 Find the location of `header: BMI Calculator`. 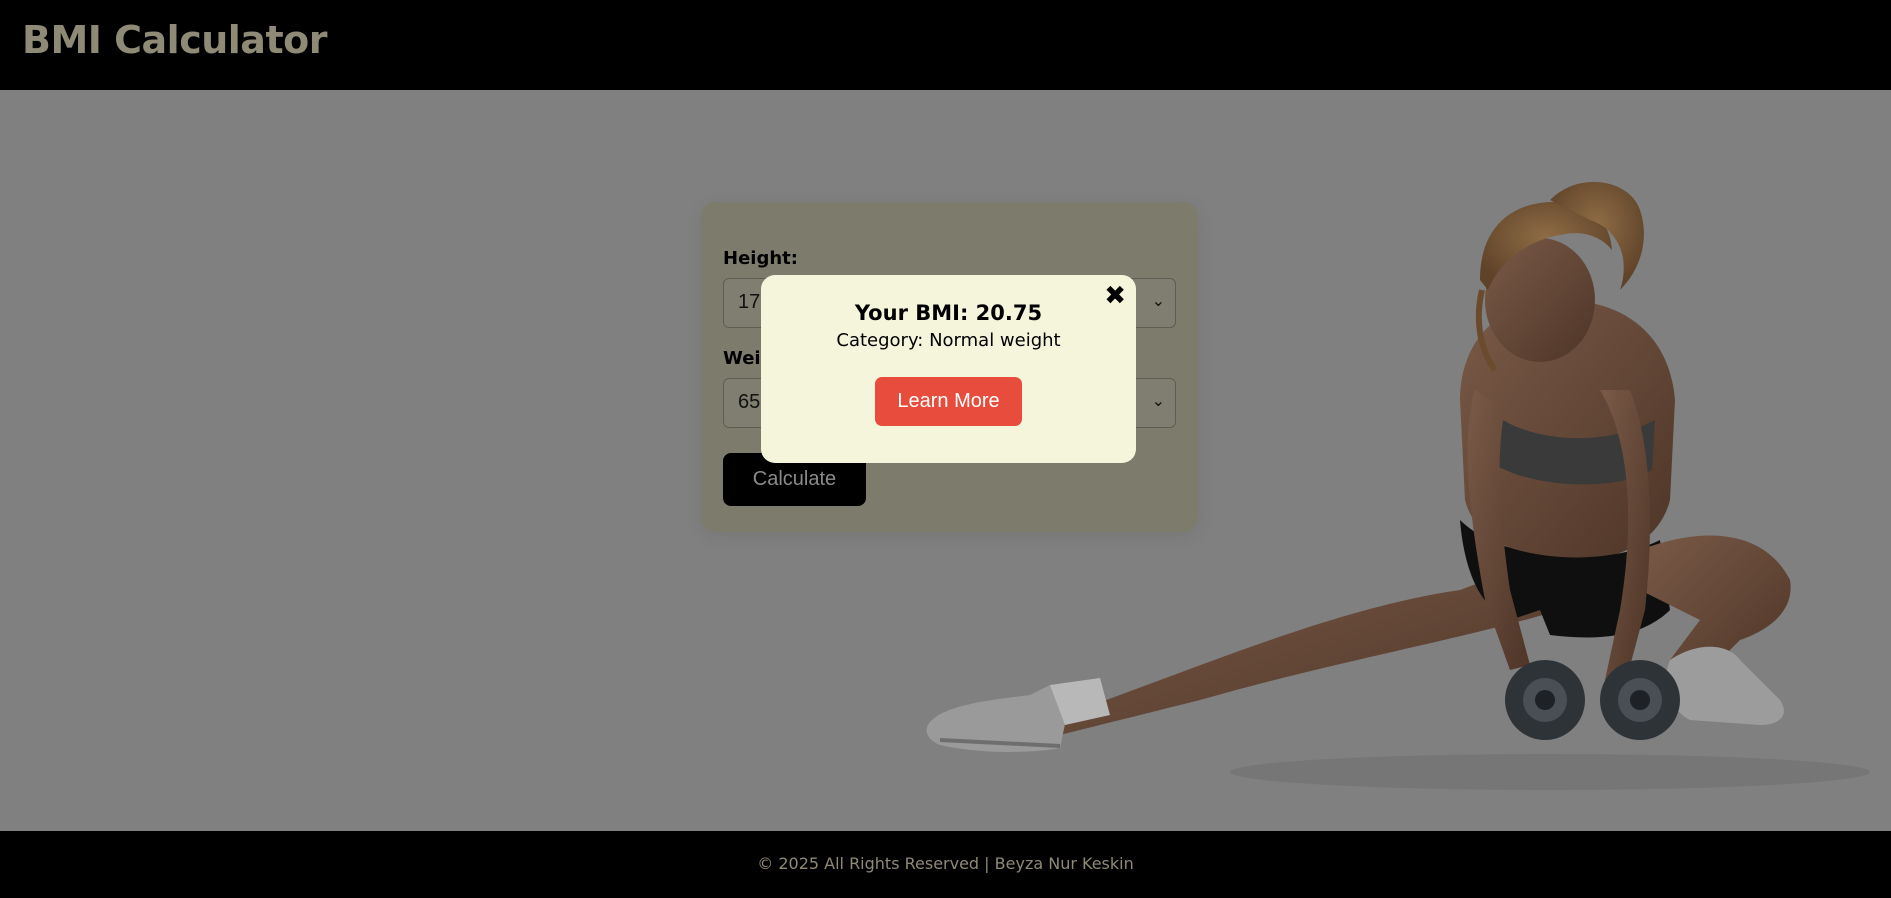

header: BMI Calculator is located at coordinates (945, 45).